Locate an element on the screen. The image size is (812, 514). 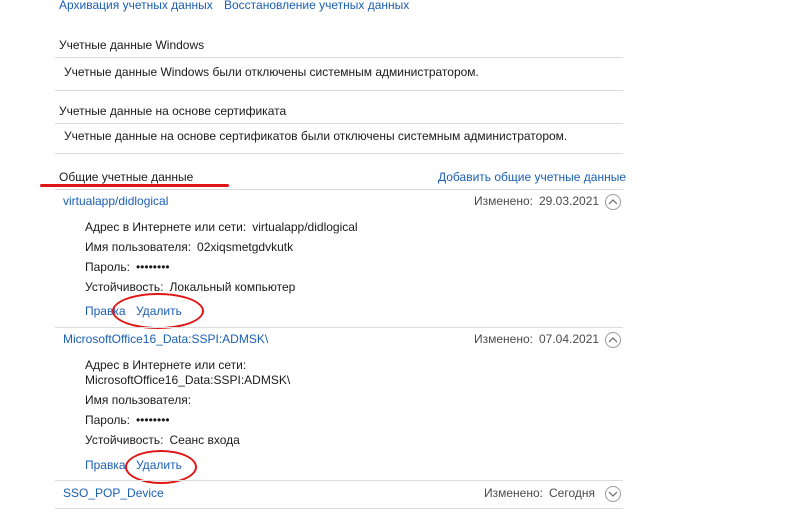
credential-changed: Изменено: Сегодня is located at coordinates (539, 493).